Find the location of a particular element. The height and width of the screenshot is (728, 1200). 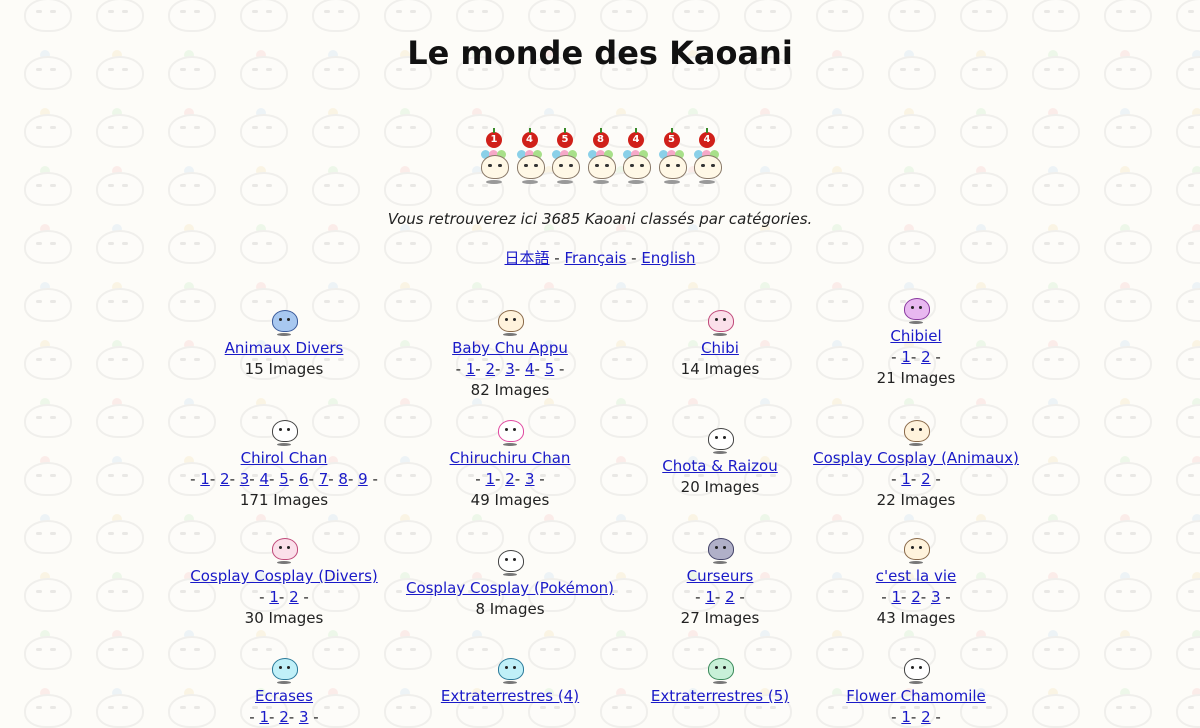

cursor-kaoani-icon is located at coordinates (720, 549).